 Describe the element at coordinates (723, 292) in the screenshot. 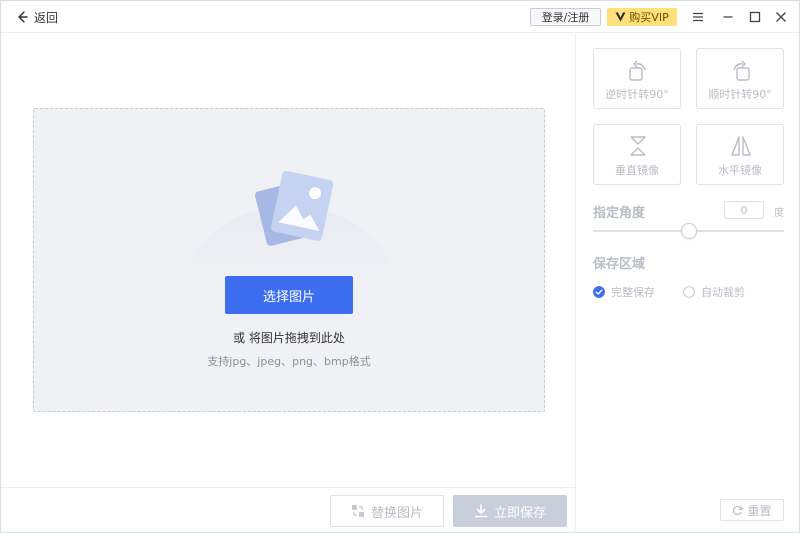

I see `auto-crop-label: 自动裁剪` at that location.